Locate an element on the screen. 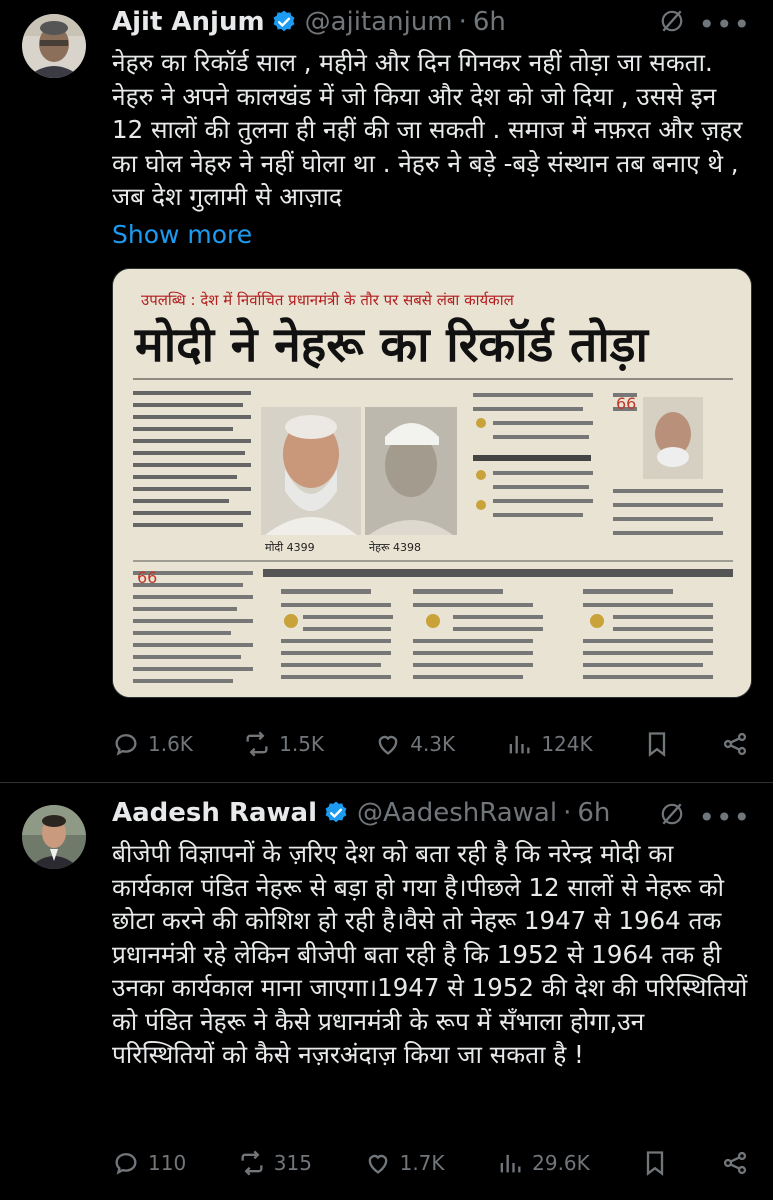 The height and width of the screenshot is (1200, 773). views-button: 124K is located at coordinates (549, 744).